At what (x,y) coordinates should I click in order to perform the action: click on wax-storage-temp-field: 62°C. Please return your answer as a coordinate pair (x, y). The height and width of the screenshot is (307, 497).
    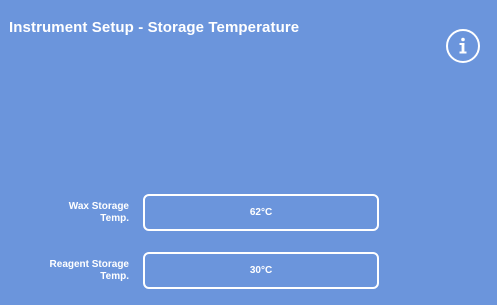
    Looking at the image, I should click on (261, 212).